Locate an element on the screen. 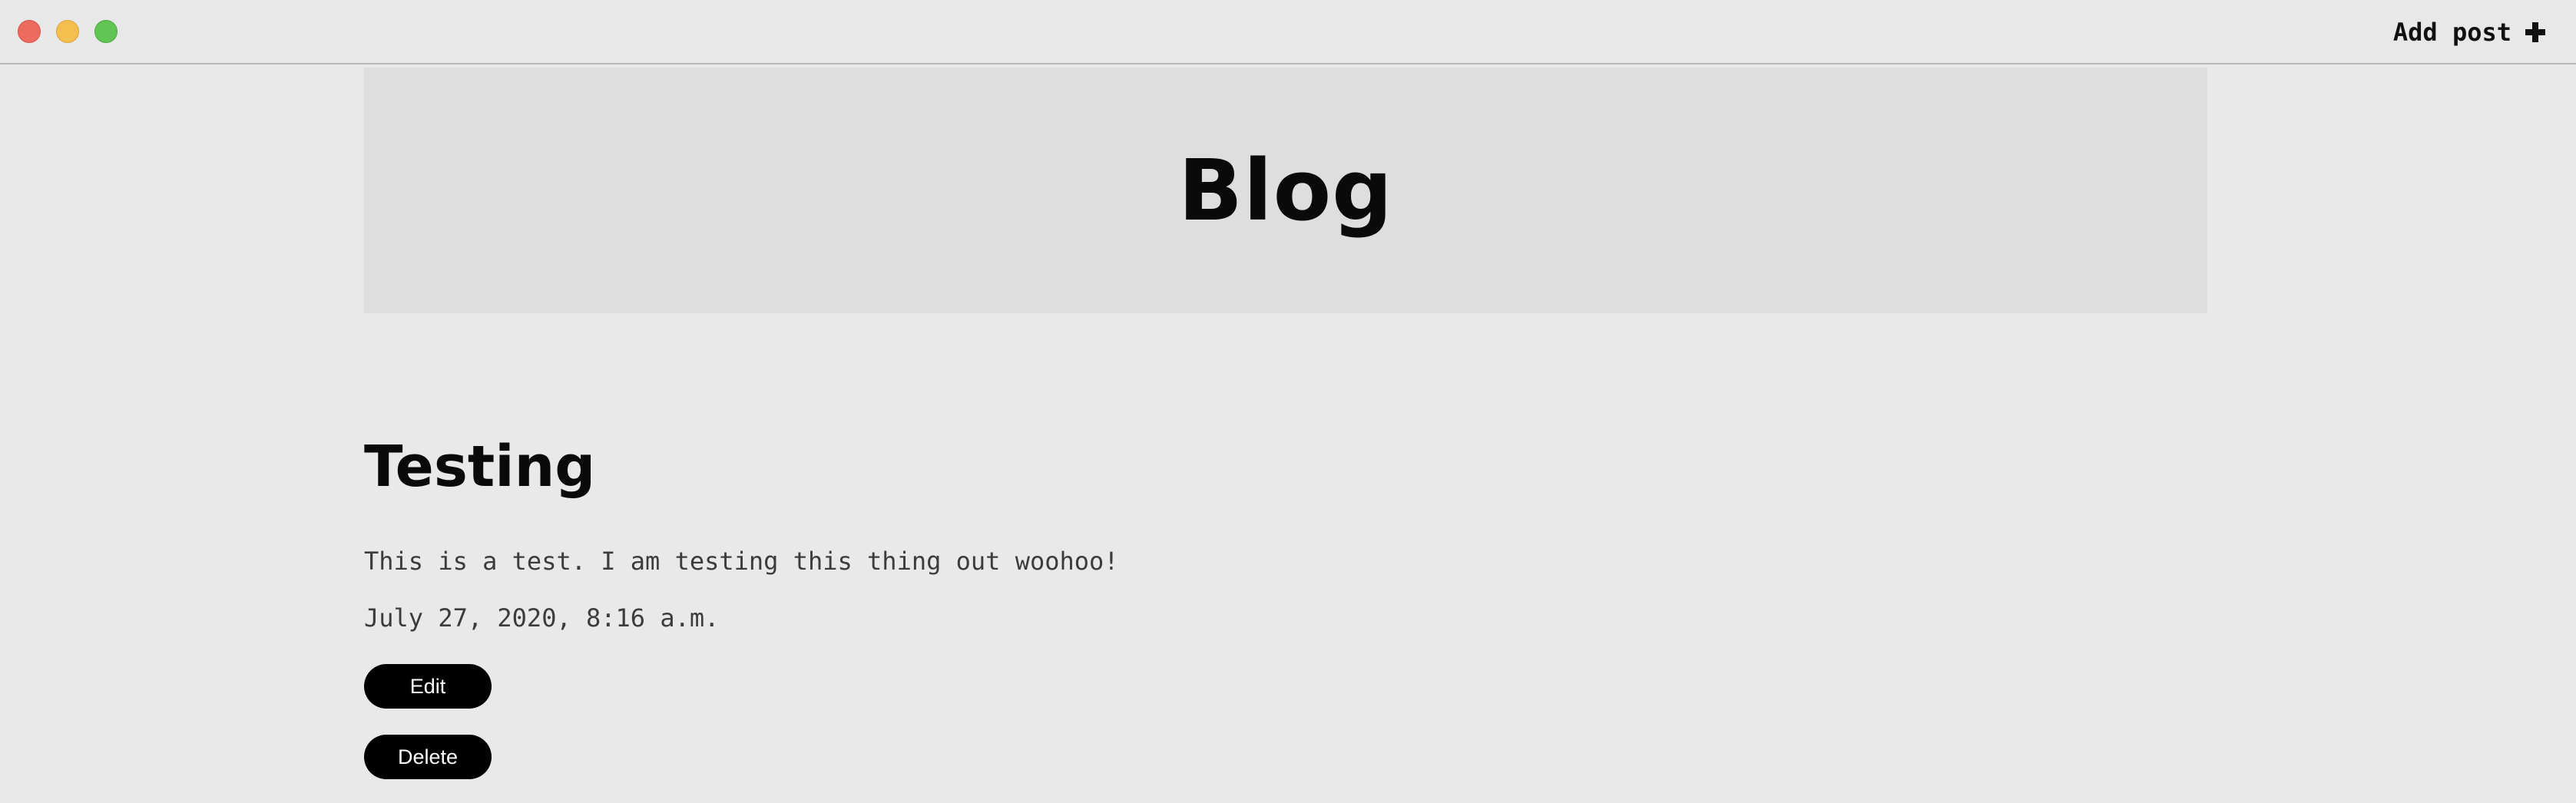  page-title: Blog is located at coordinates (1285, 190).